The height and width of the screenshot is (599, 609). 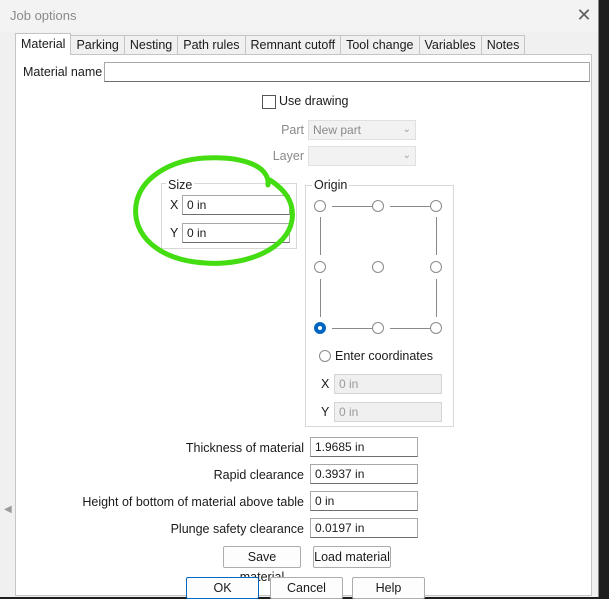 What do you see at coordinates (236, 233) in the screenshot?
I see `size-y-input: 0 in` at bounding box center [236, 233].